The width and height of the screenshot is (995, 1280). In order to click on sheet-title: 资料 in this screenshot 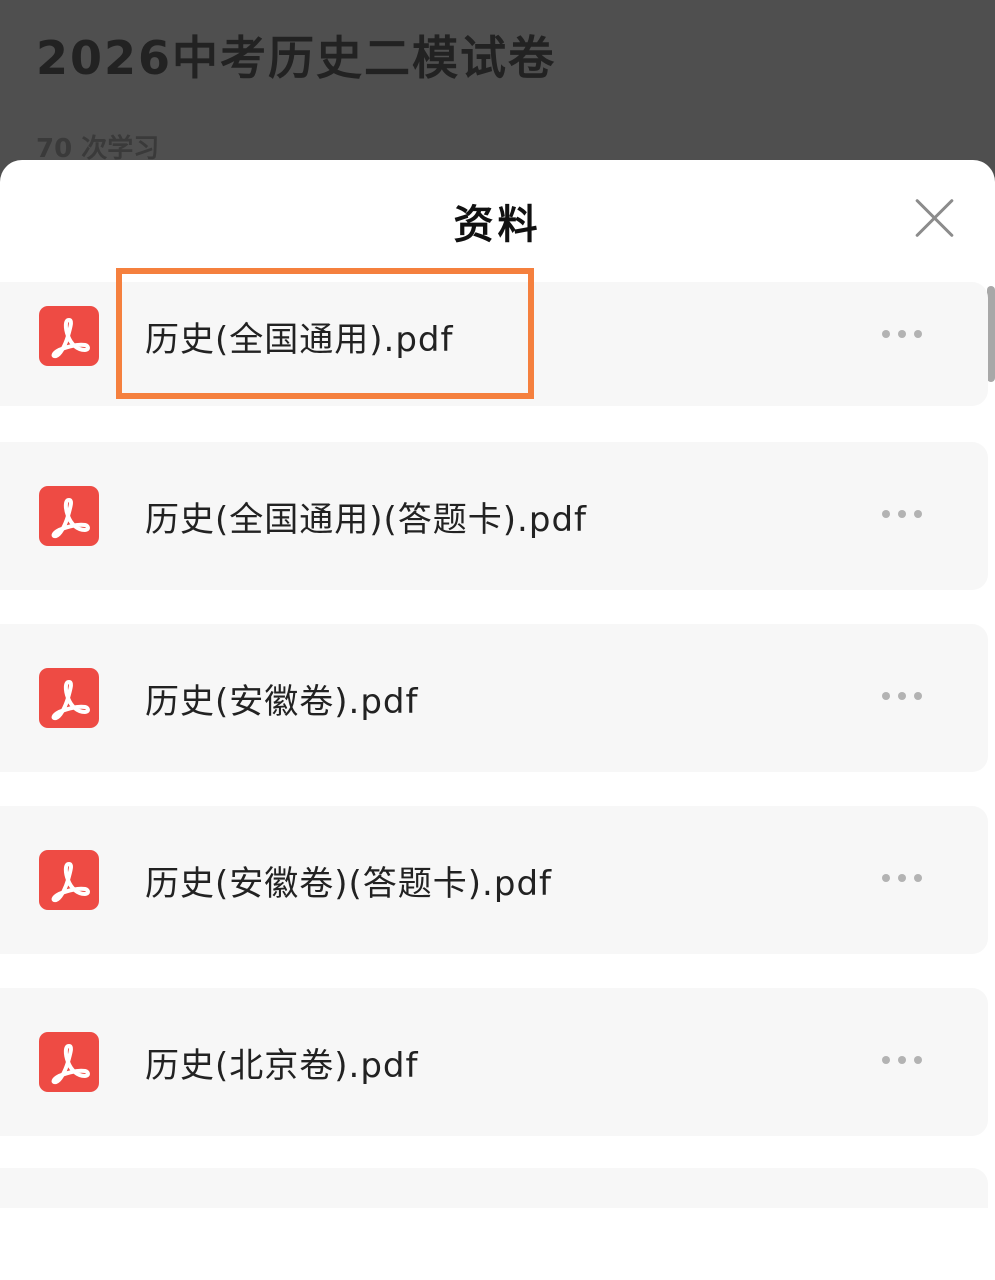, I will do `click(497, 225)`.